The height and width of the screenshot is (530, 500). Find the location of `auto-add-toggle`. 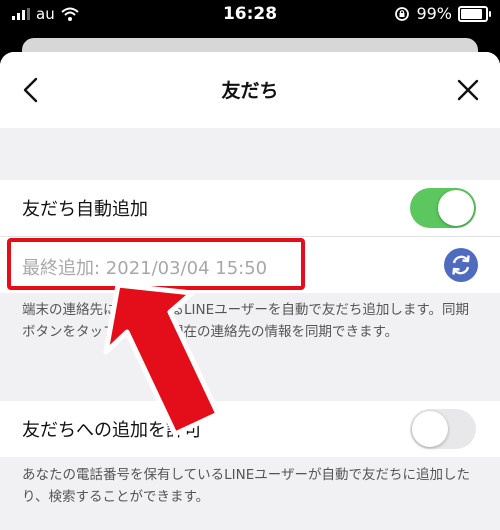

auto-add-toggle is located at coordinates (443, 208).